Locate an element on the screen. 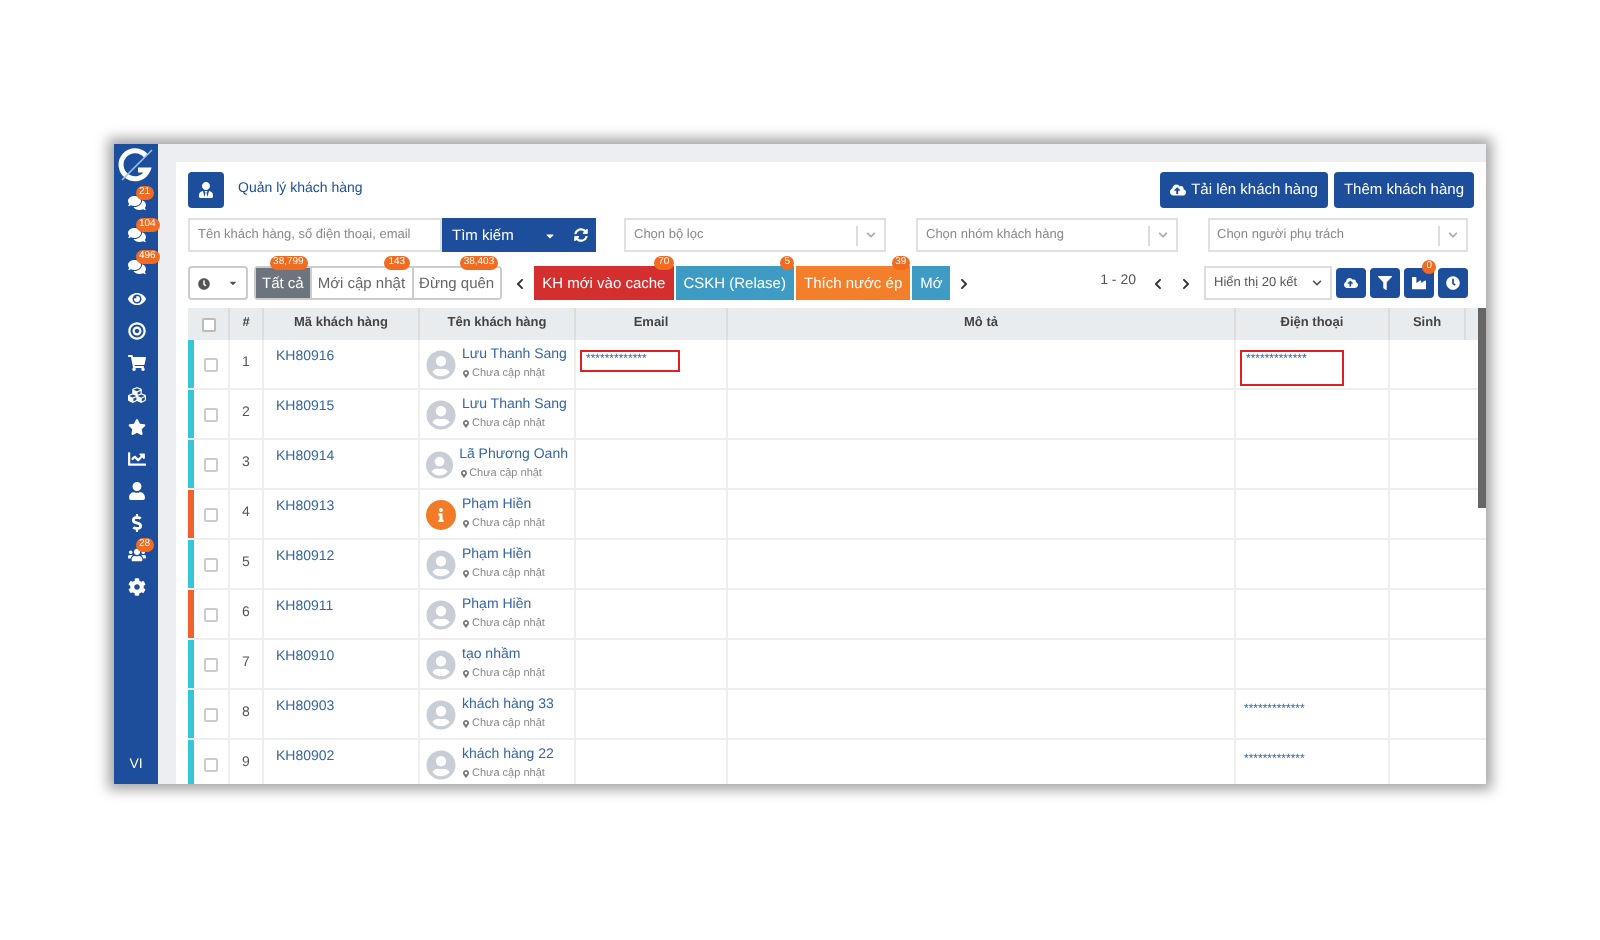  user-icon is located at coordinates (136, 491).